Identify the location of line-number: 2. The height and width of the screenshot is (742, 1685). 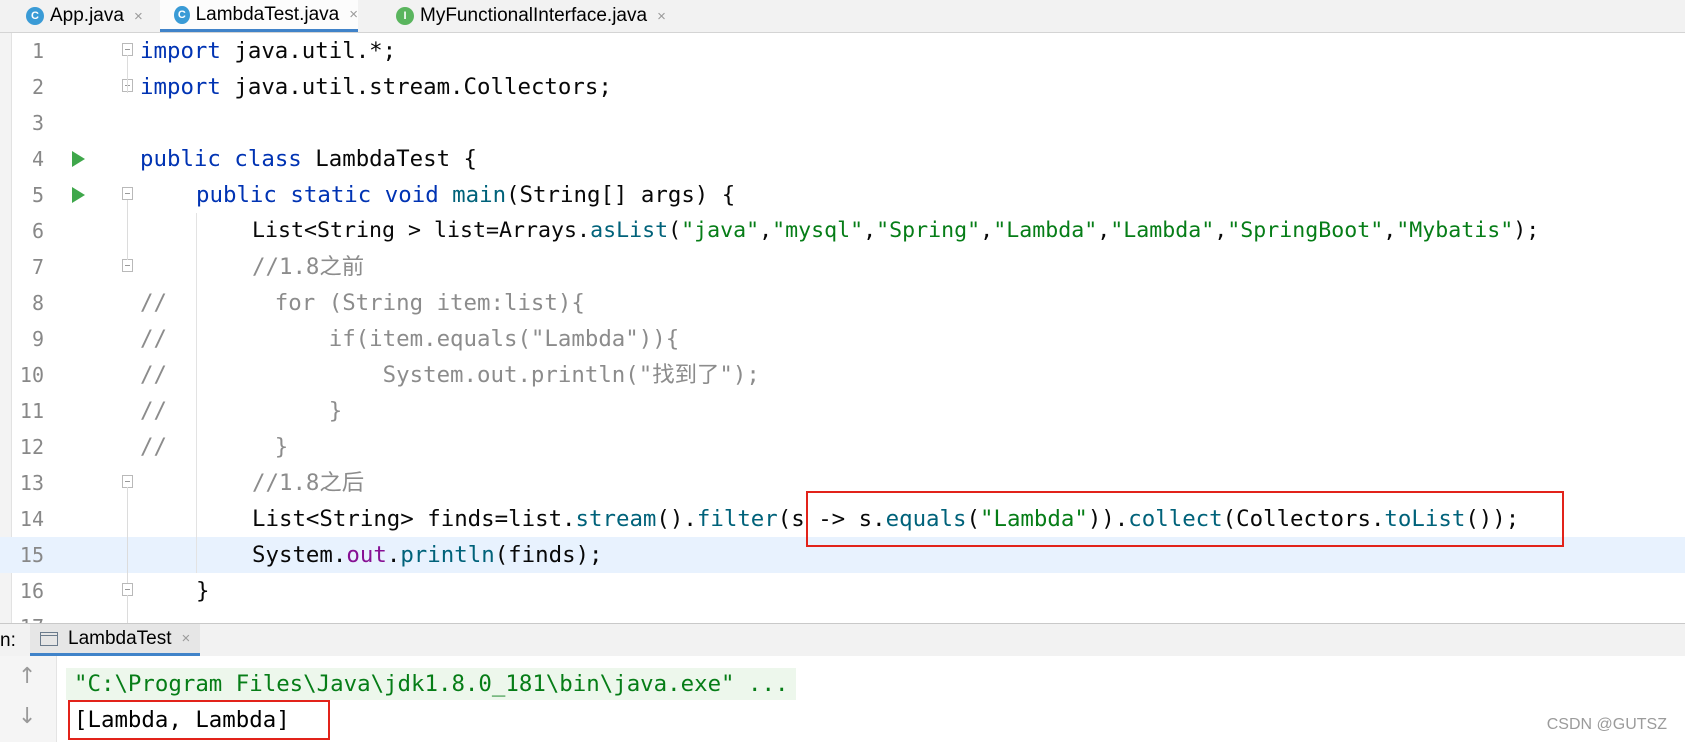
(28, 87).